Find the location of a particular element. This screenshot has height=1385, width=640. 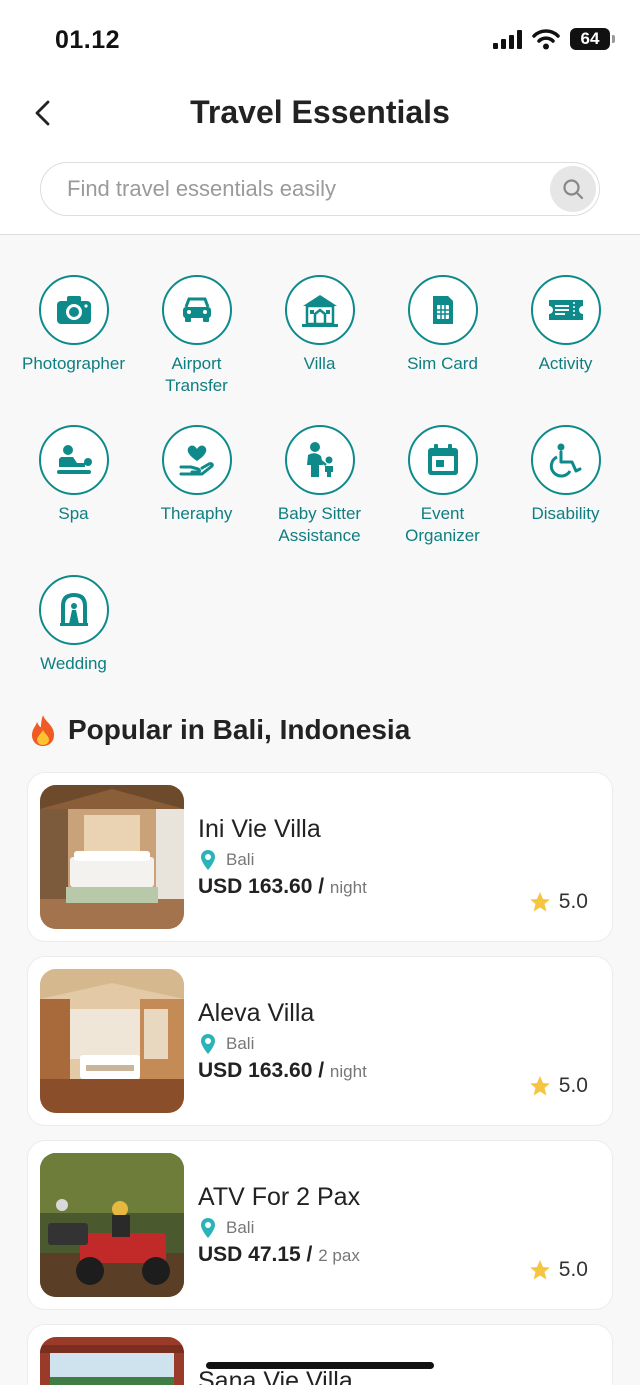

page-title: Travel Essentials is located at coordinates (320, 112).